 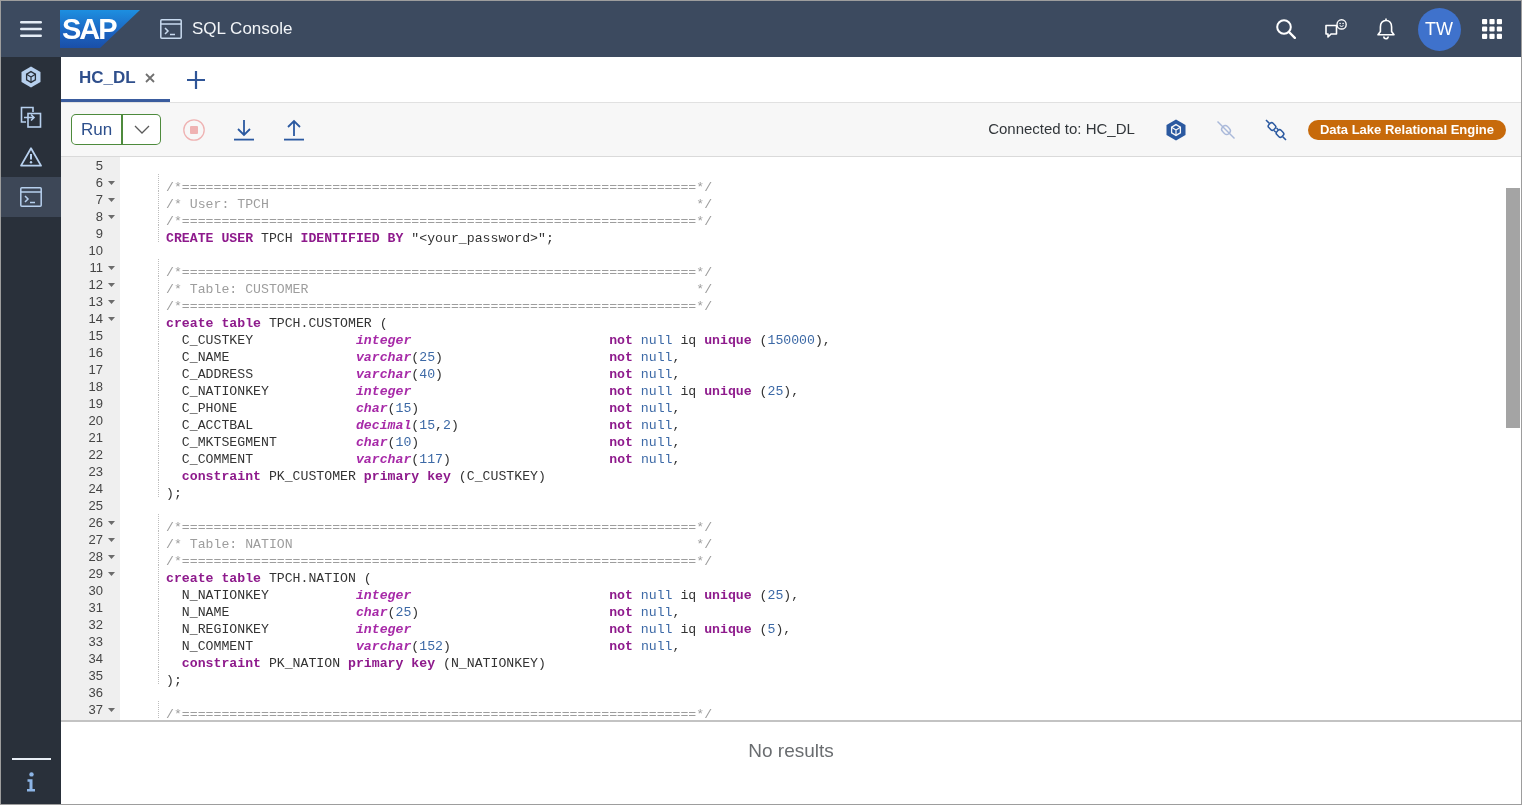 What do you see at coordinates (95, 386) in the screenshot?
I see `line-number: 18` at bounding box center [95, 386].